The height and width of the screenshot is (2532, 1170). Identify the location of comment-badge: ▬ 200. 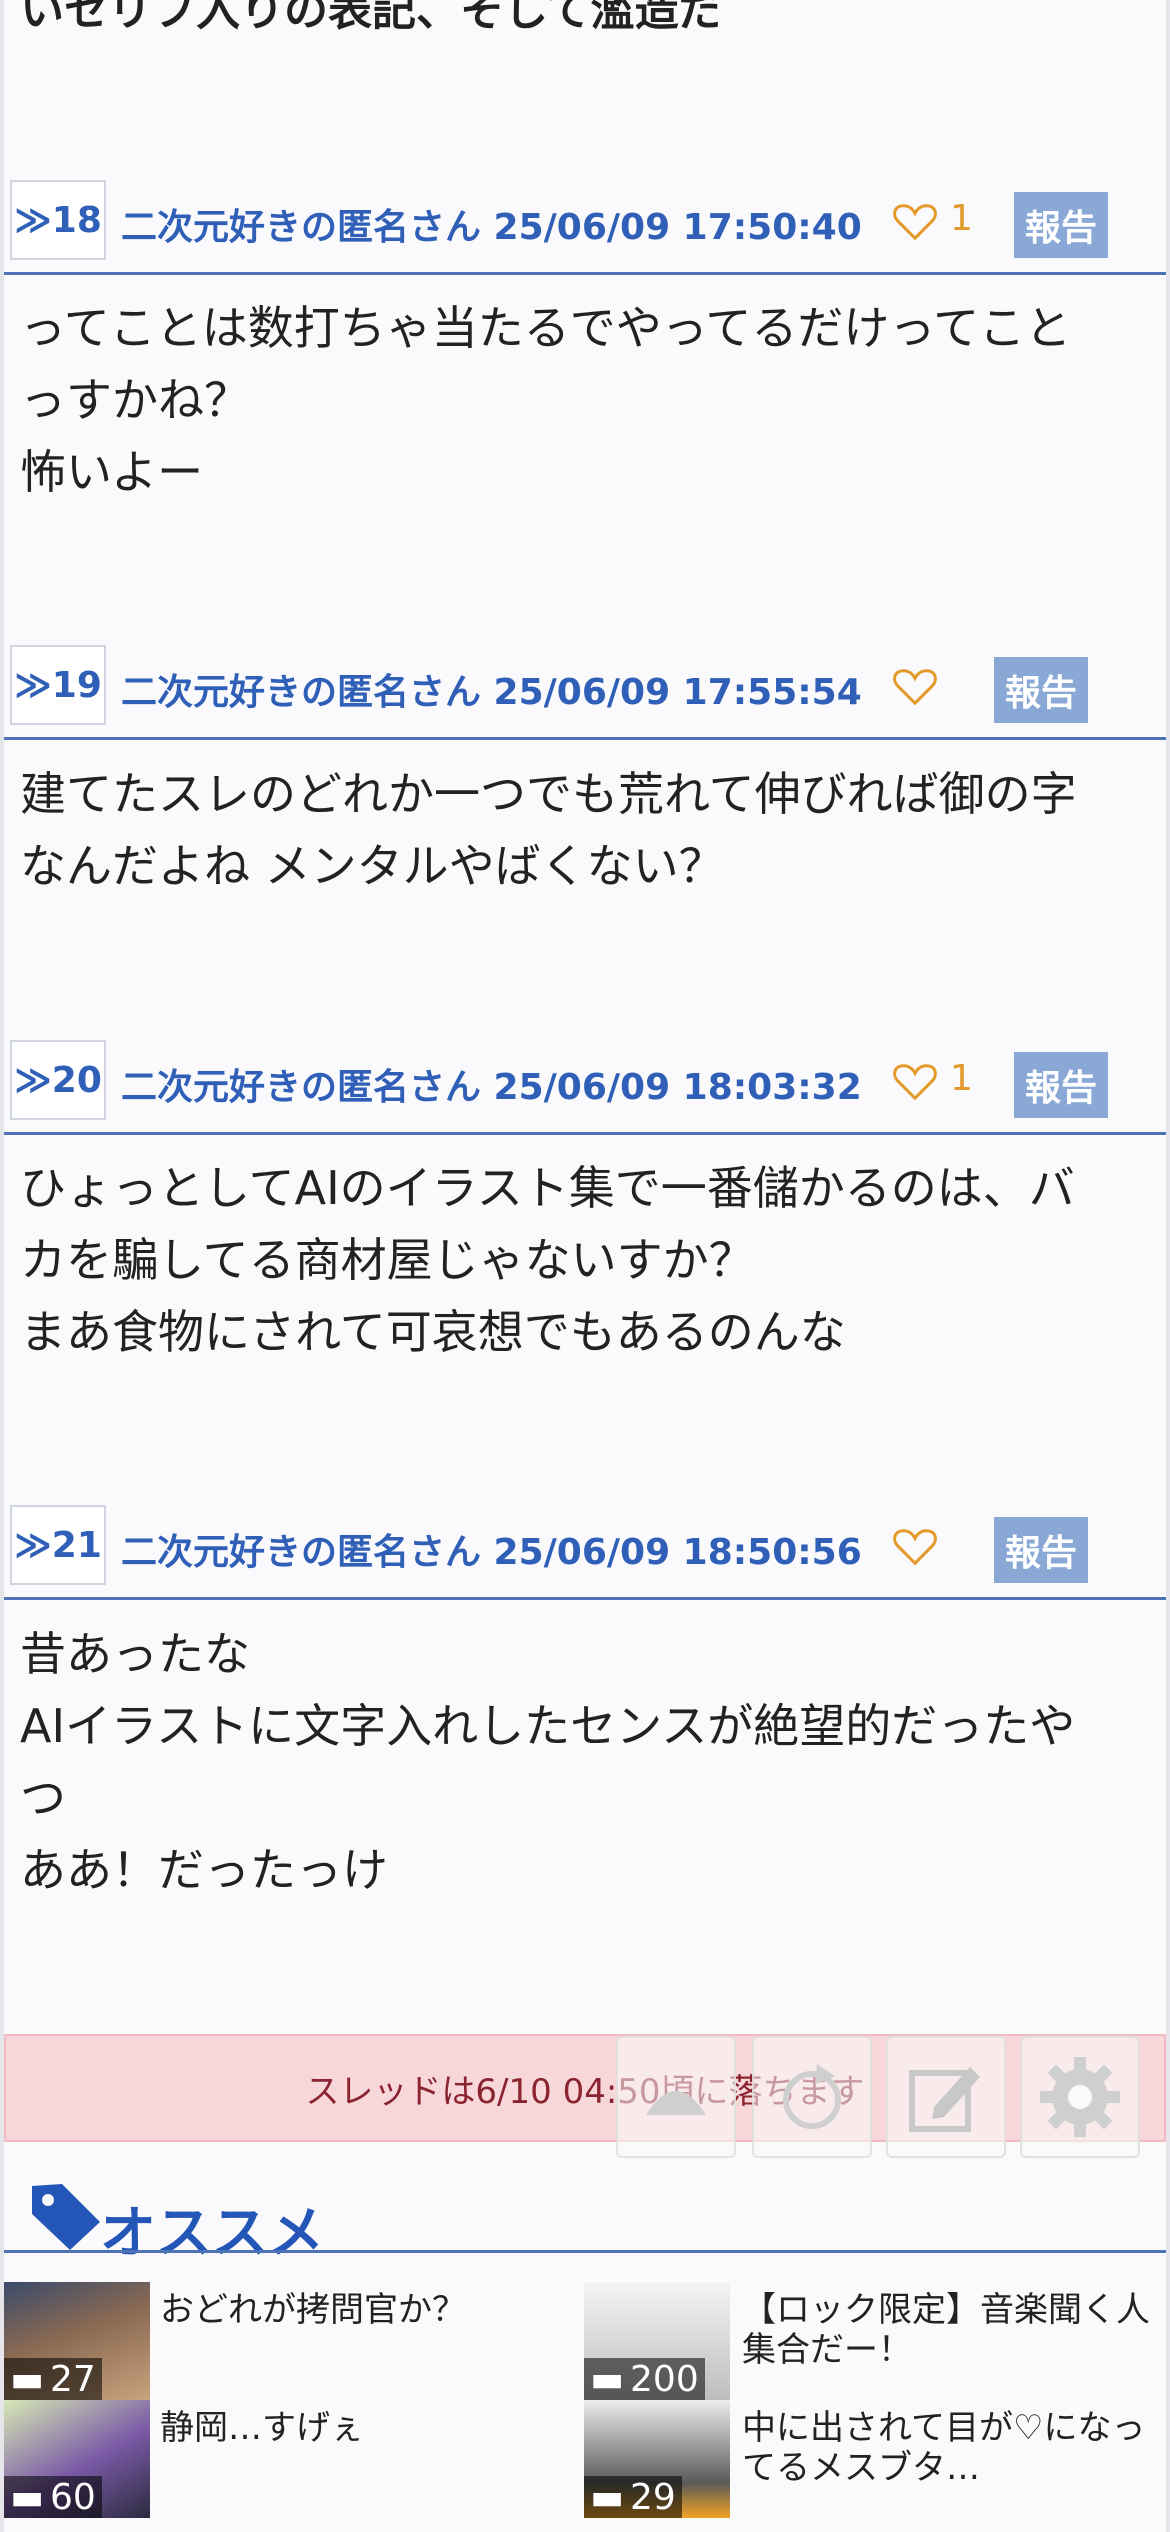
(644, 2379).